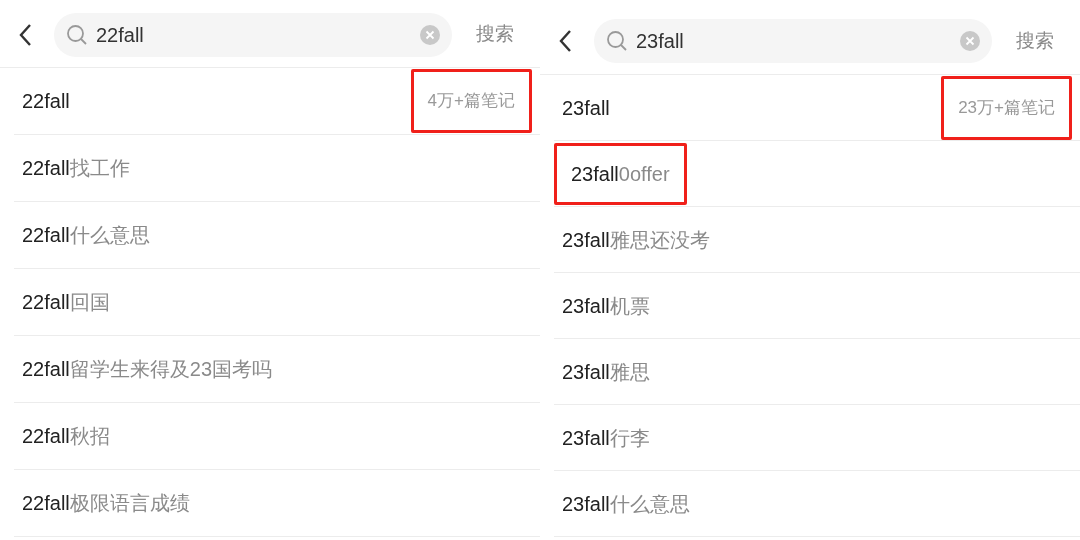  I want to click on search-query: 23fall, so click(660, 41).